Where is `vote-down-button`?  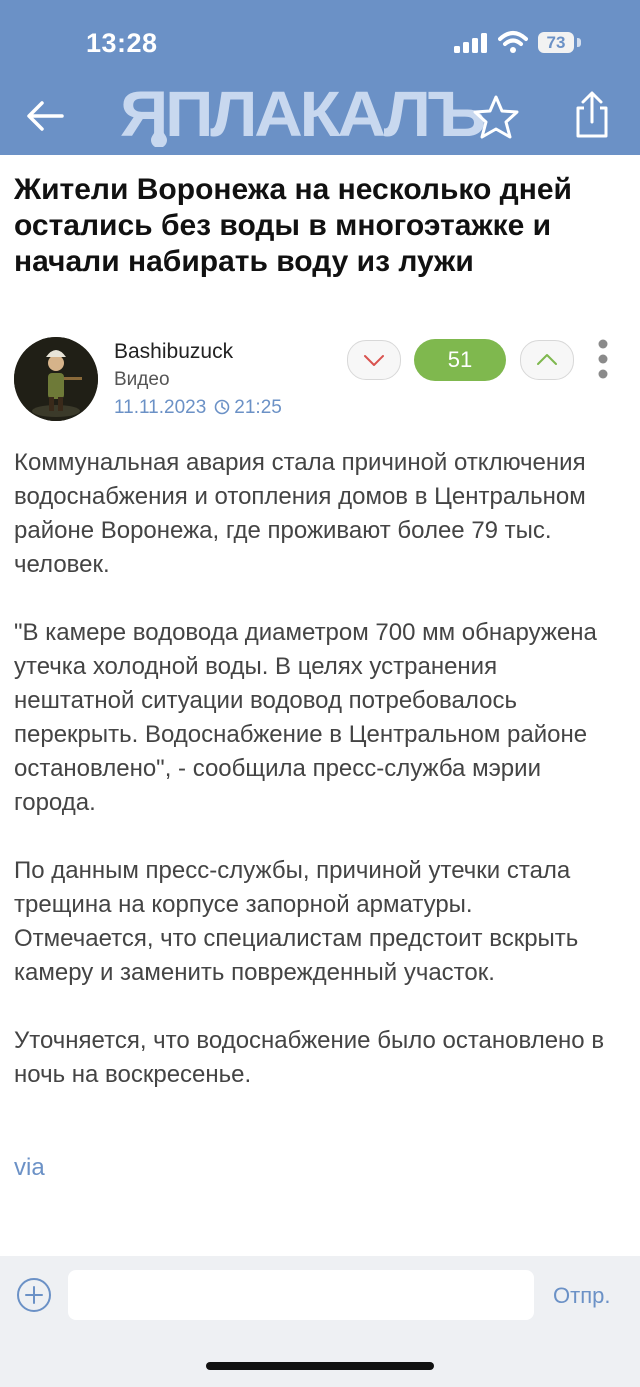 vote-down-button is located at coordinates (374, 360).